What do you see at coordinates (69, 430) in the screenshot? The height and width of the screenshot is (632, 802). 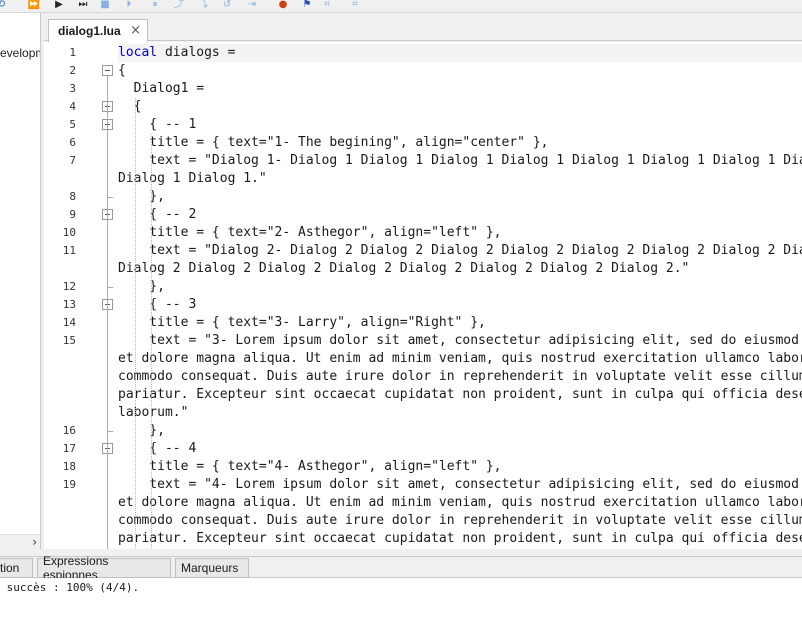 I see `line-number: 16` at bounding box center [69, 430].